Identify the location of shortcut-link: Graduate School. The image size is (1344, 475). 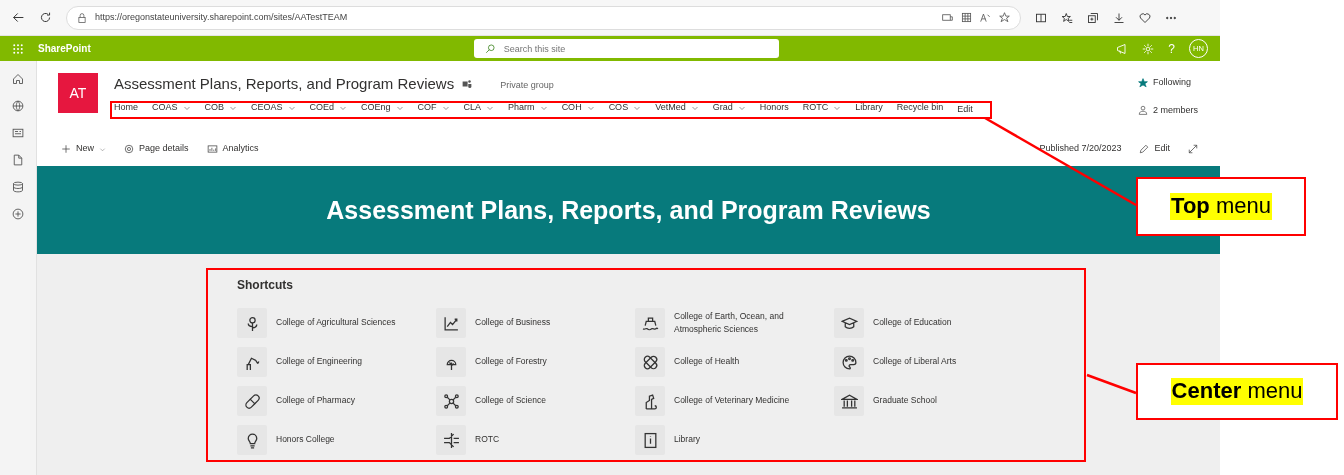
(933, 401).